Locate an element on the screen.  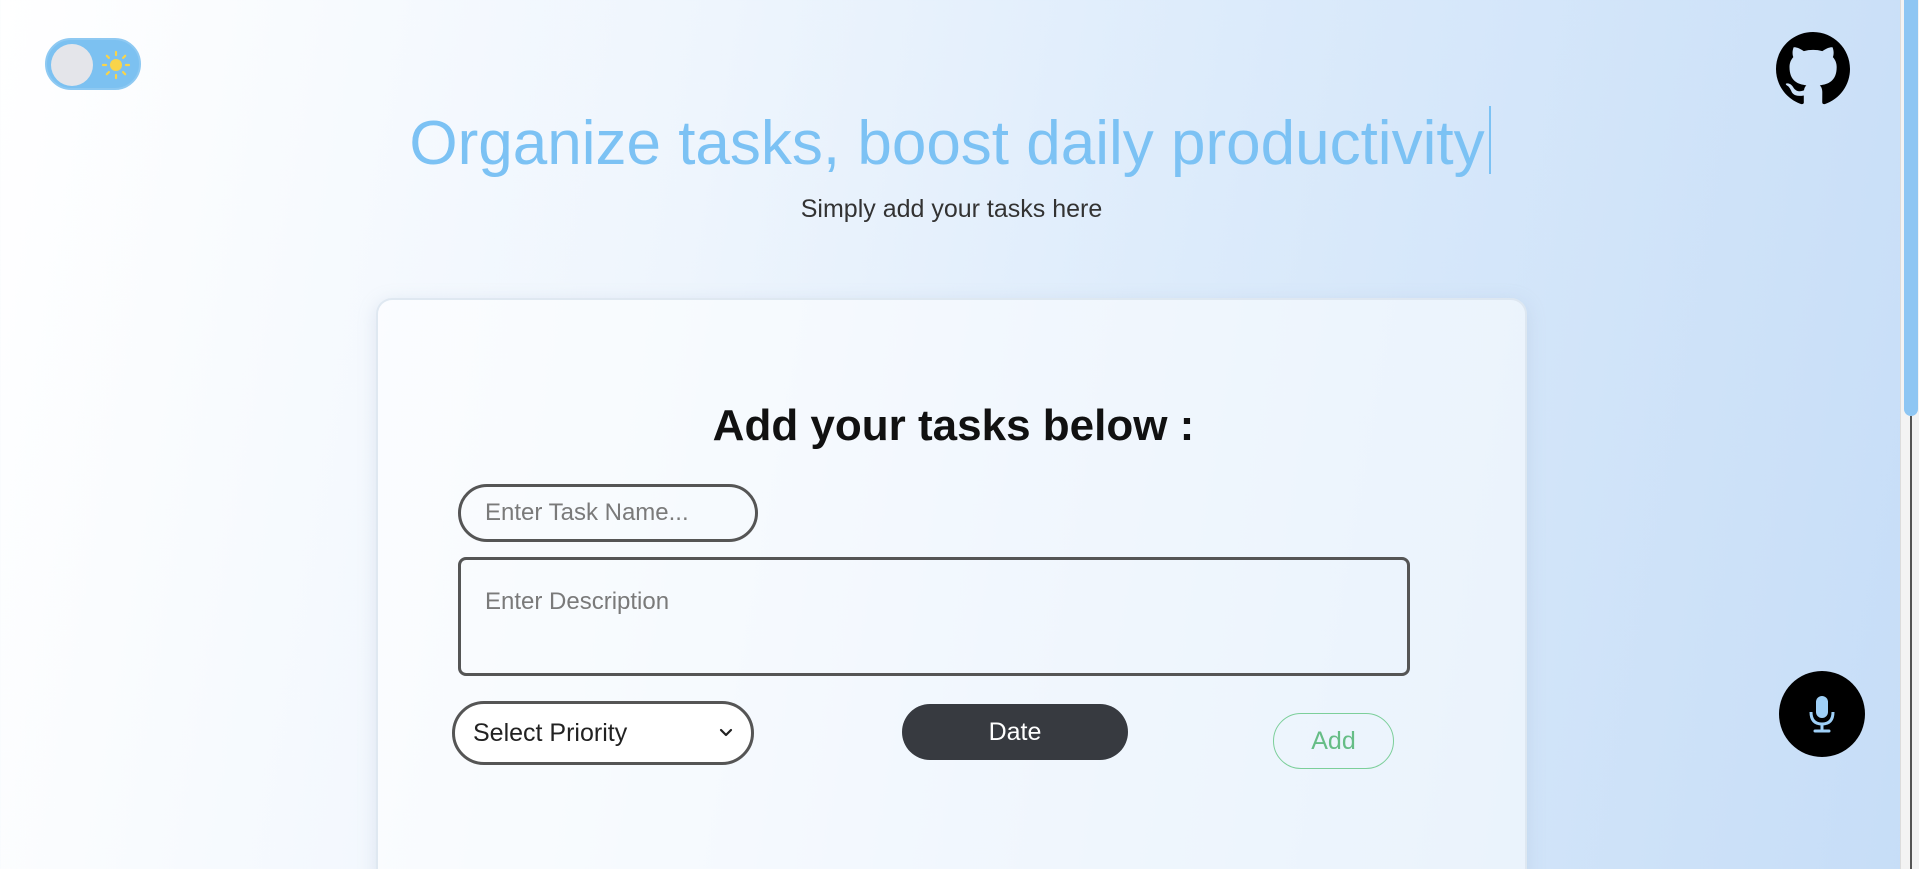
description-input is located at coordinates (934, 616).